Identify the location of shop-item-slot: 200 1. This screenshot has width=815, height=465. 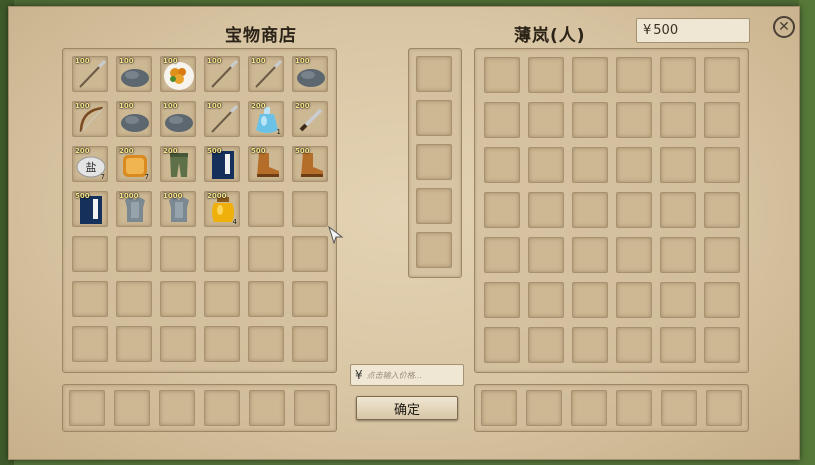
(266, 119).